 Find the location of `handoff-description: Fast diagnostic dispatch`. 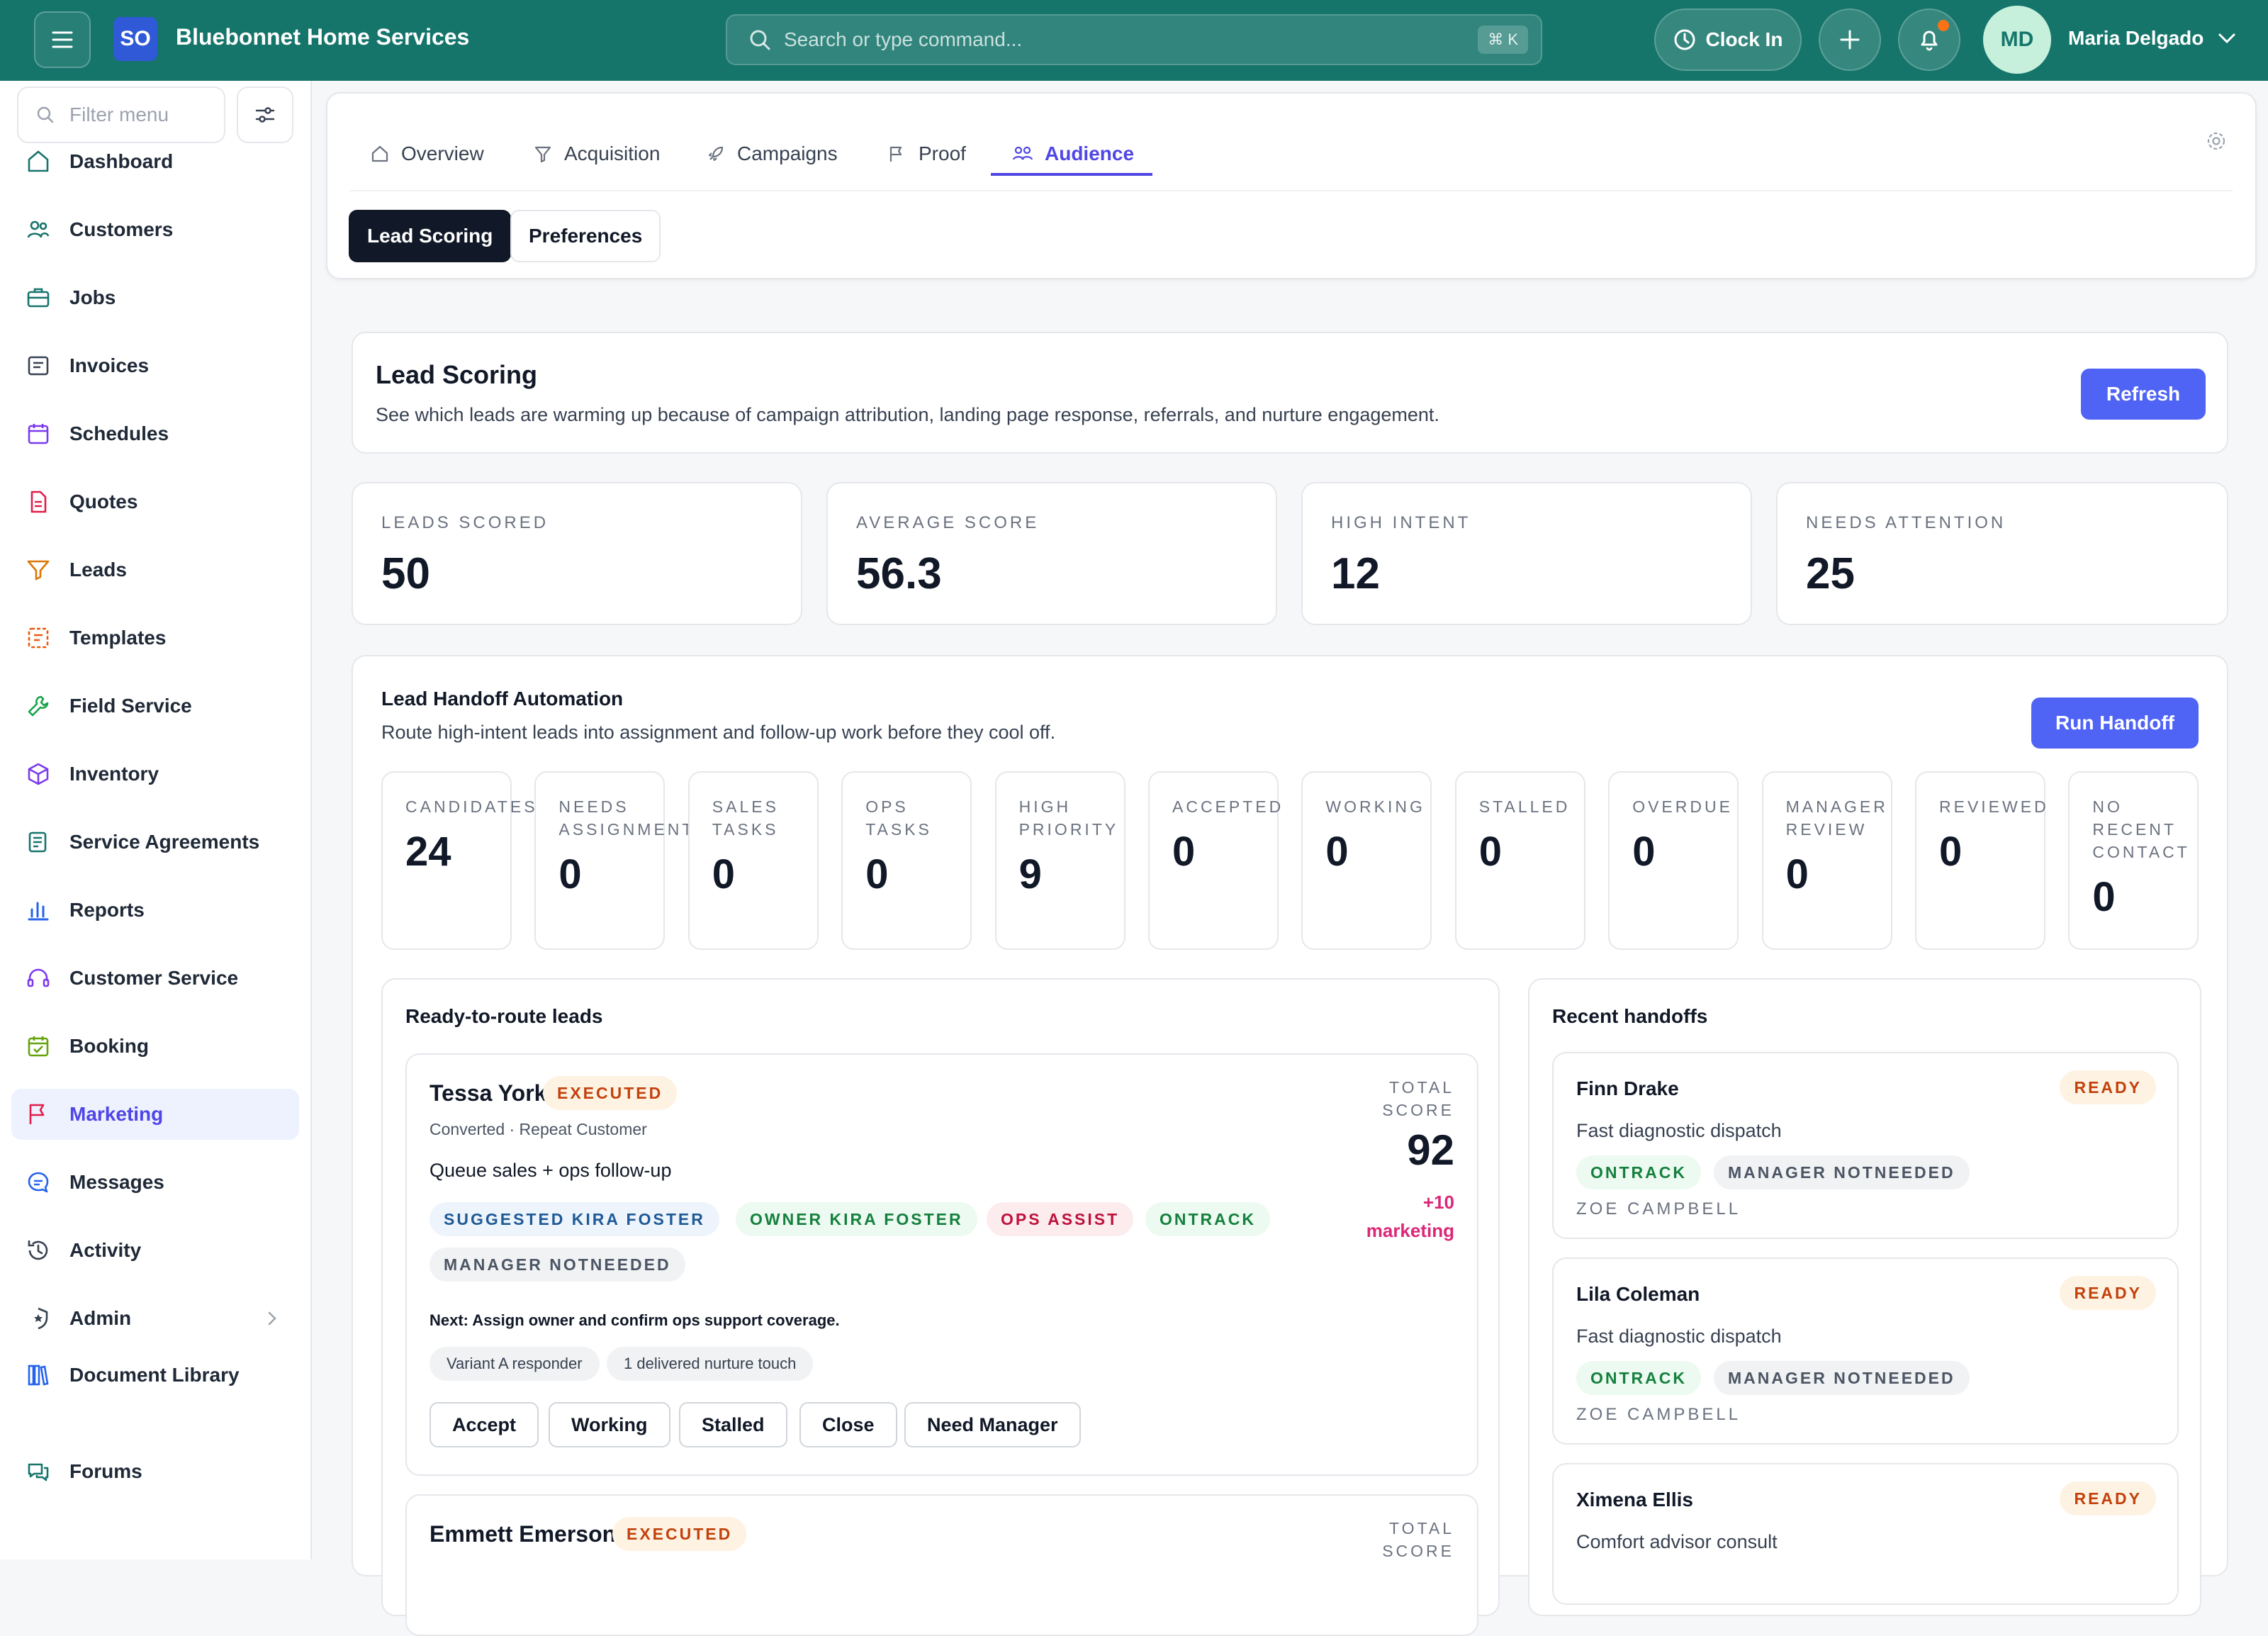

handoff-description: Fast diagnostic dispatch is located at coordinates (1679, 1336).